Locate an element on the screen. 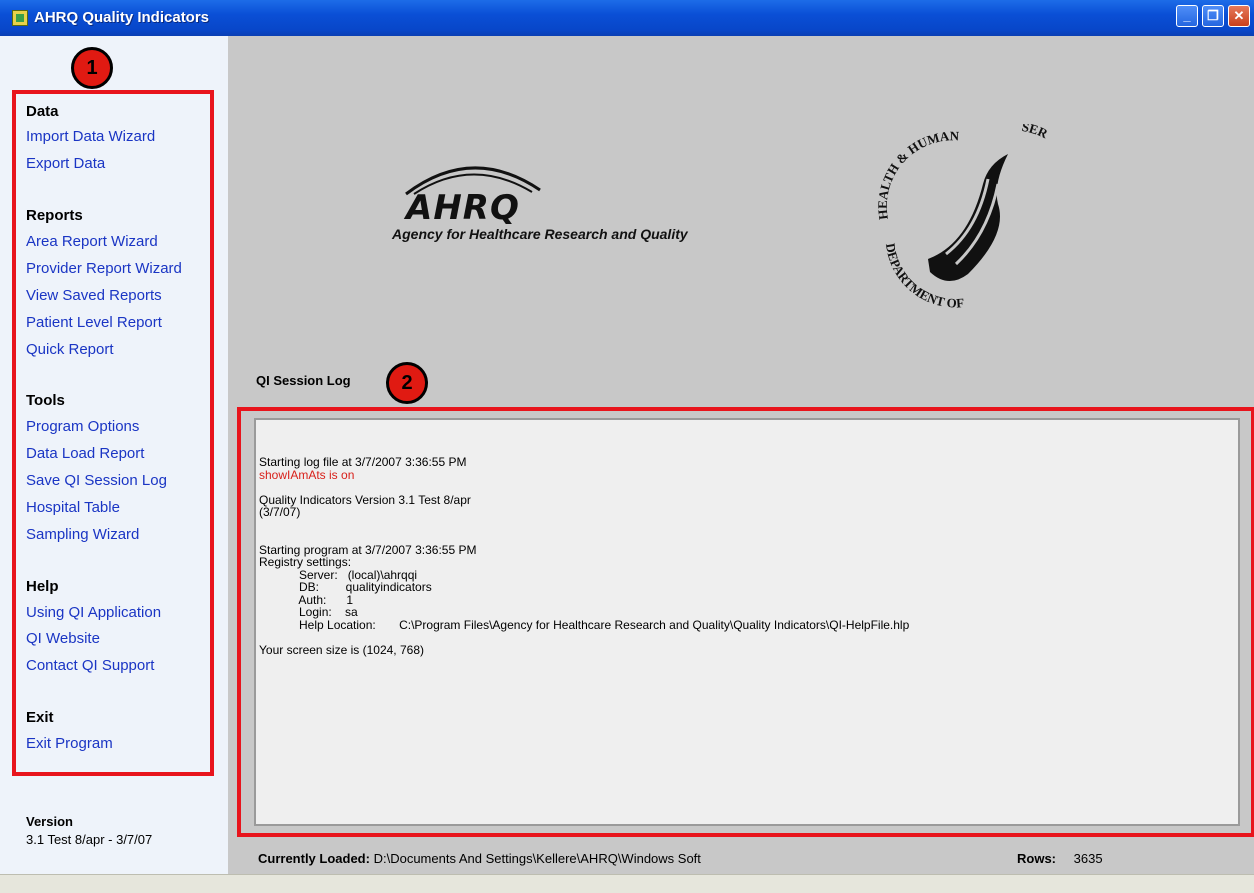 The height and width of the screenshot is (893, 1254). sidebar-item-area-report-wizard: Area Report Wizard is located at coordinates (92, 241).